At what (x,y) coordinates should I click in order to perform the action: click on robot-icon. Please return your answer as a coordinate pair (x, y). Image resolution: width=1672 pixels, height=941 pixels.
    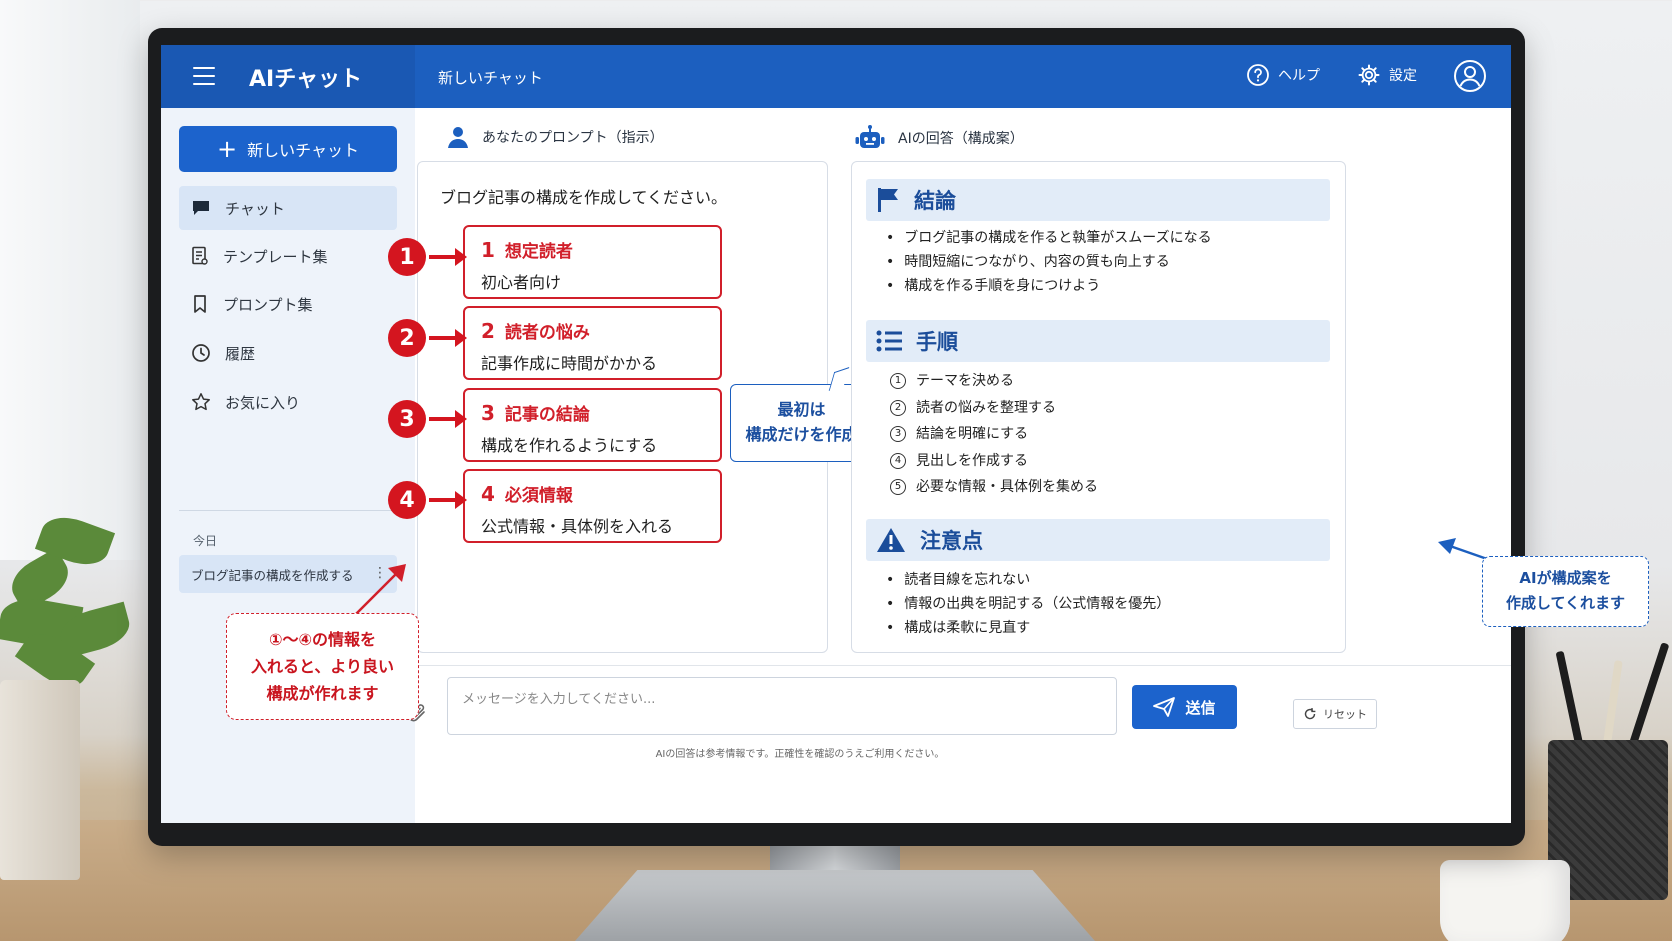
    Looking at the image, I should click on (870, 136).